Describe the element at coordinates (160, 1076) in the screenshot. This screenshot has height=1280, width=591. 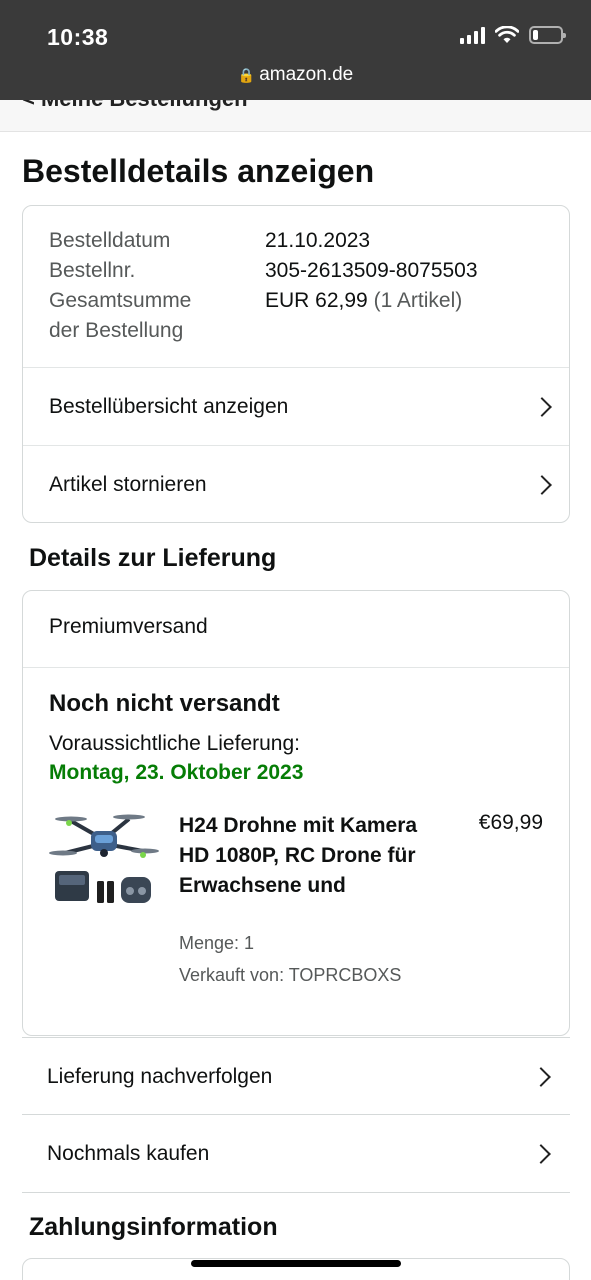
I see `track-delivery-label: Lieferung nachverfolgen` at that location.